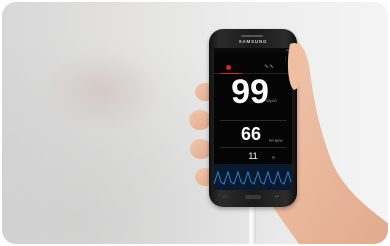 The image size is (390, 246). Describe the element at coordinates (228, 67) in the screenshot. I see `heart-icon` at that location.